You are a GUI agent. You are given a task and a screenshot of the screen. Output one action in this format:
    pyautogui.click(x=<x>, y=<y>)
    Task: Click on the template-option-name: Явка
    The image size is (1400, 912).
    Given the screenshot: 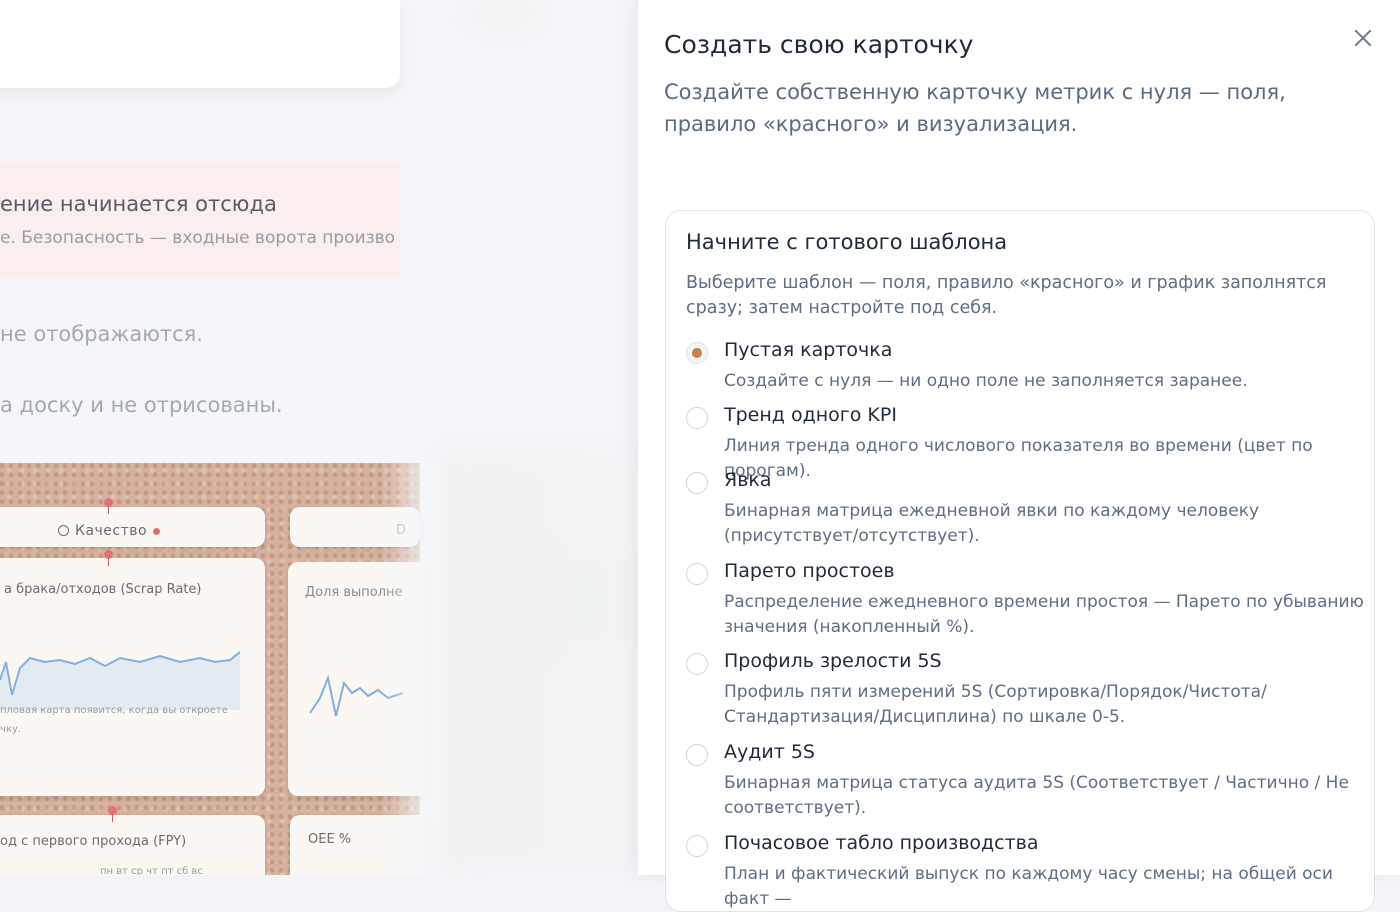 What is the action you would take?
    pyautogui.click(x=748, y=480)
    